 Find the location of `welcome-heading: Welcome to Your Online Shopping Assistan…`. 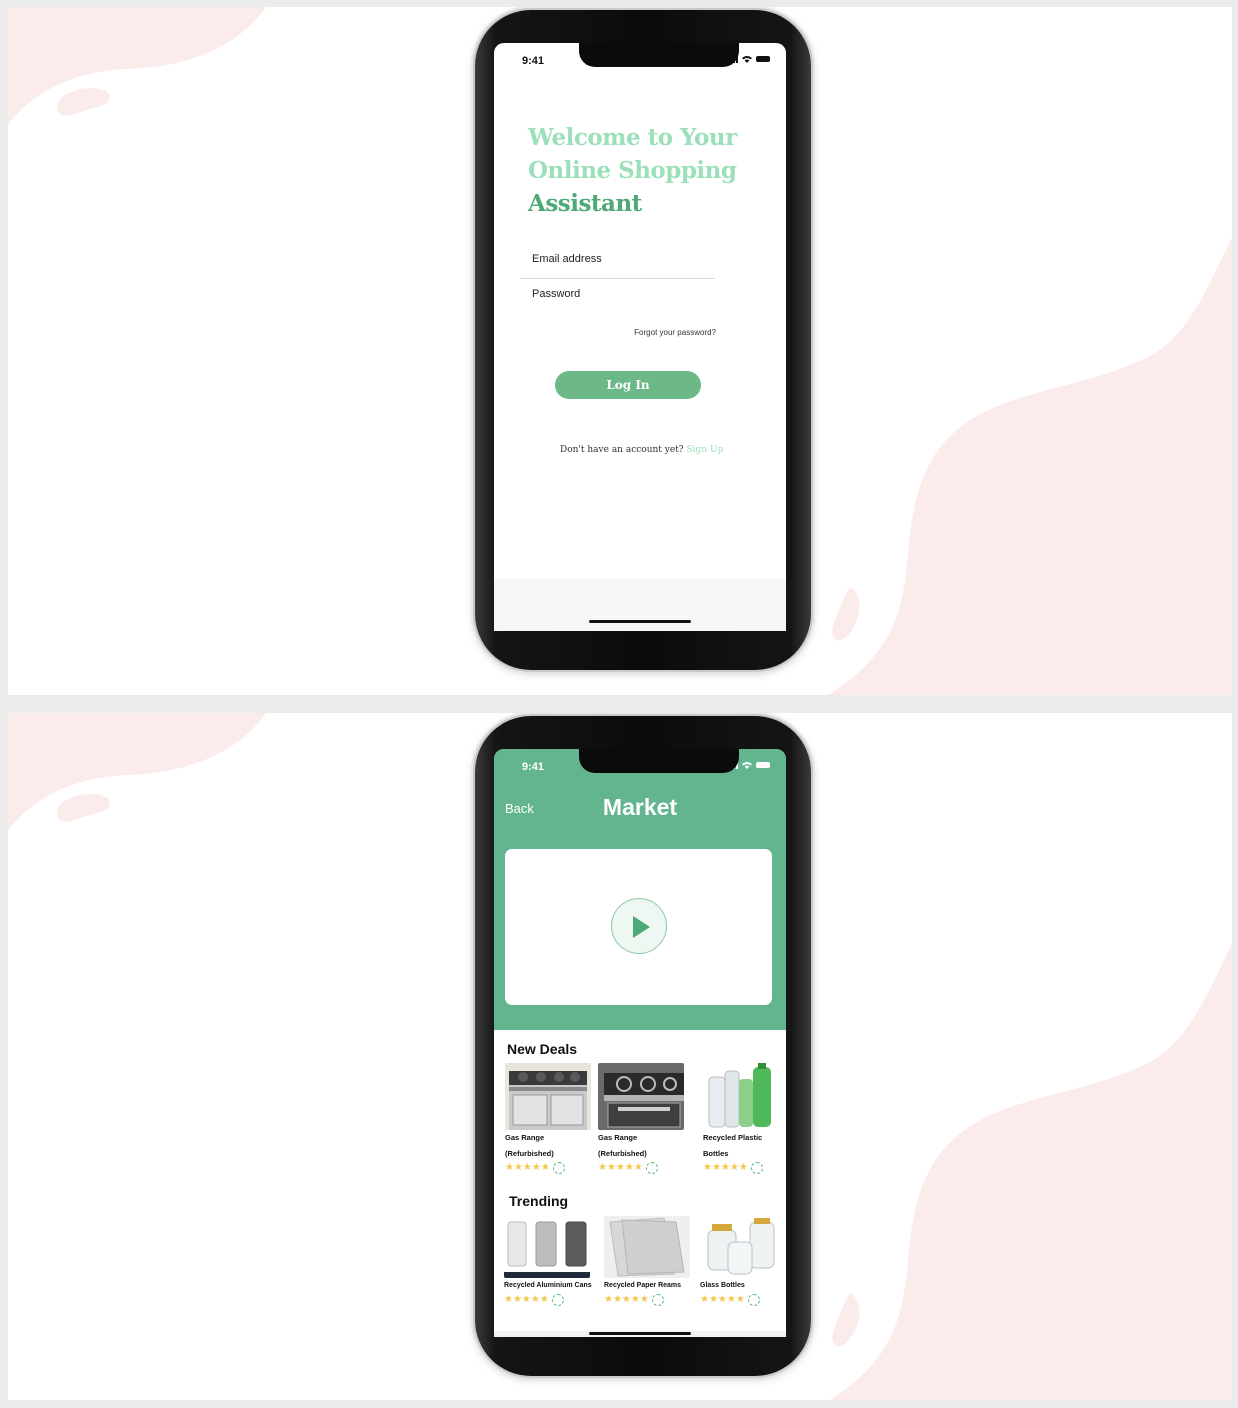

welcome-heading: Welcome to Your Online Shopping Assistan… is located at coordinates (653, 170).